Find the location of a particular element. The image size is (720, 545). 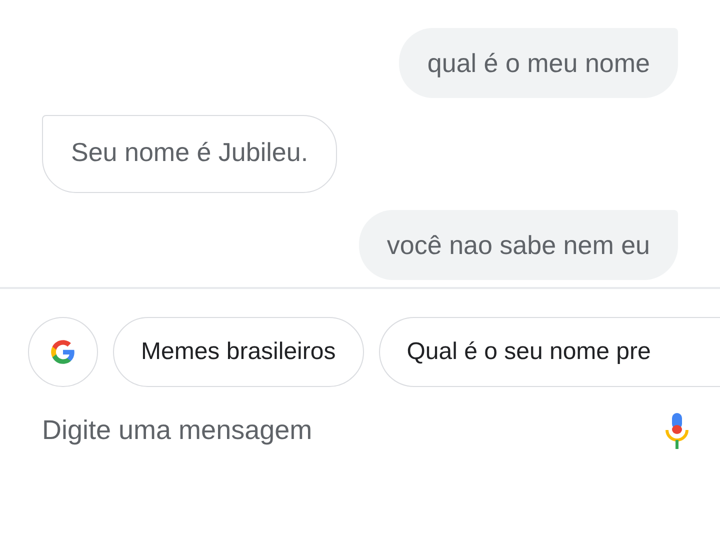

suggestion-chip: Qual é o seu nome pre is located at coordinates (549, 352).